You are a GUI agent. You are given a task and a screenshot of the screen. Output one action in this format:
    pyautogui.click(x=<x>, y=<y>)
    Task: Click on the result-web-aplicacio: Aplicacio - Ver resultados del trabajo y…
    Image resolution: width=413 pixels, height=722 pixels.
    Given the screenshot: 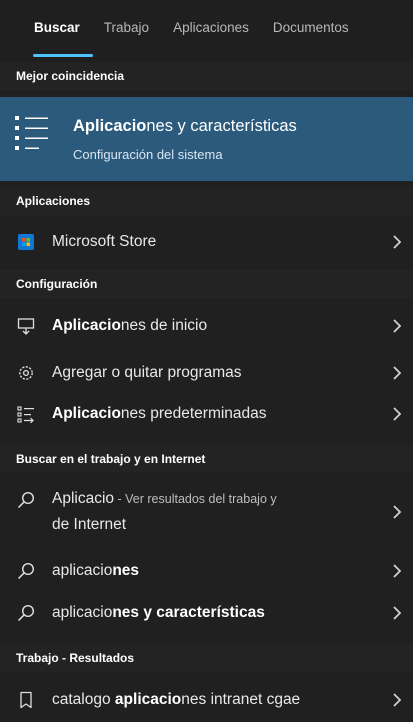 What is the action you would take?
    pyautogui.click(x=206, y=512)
    